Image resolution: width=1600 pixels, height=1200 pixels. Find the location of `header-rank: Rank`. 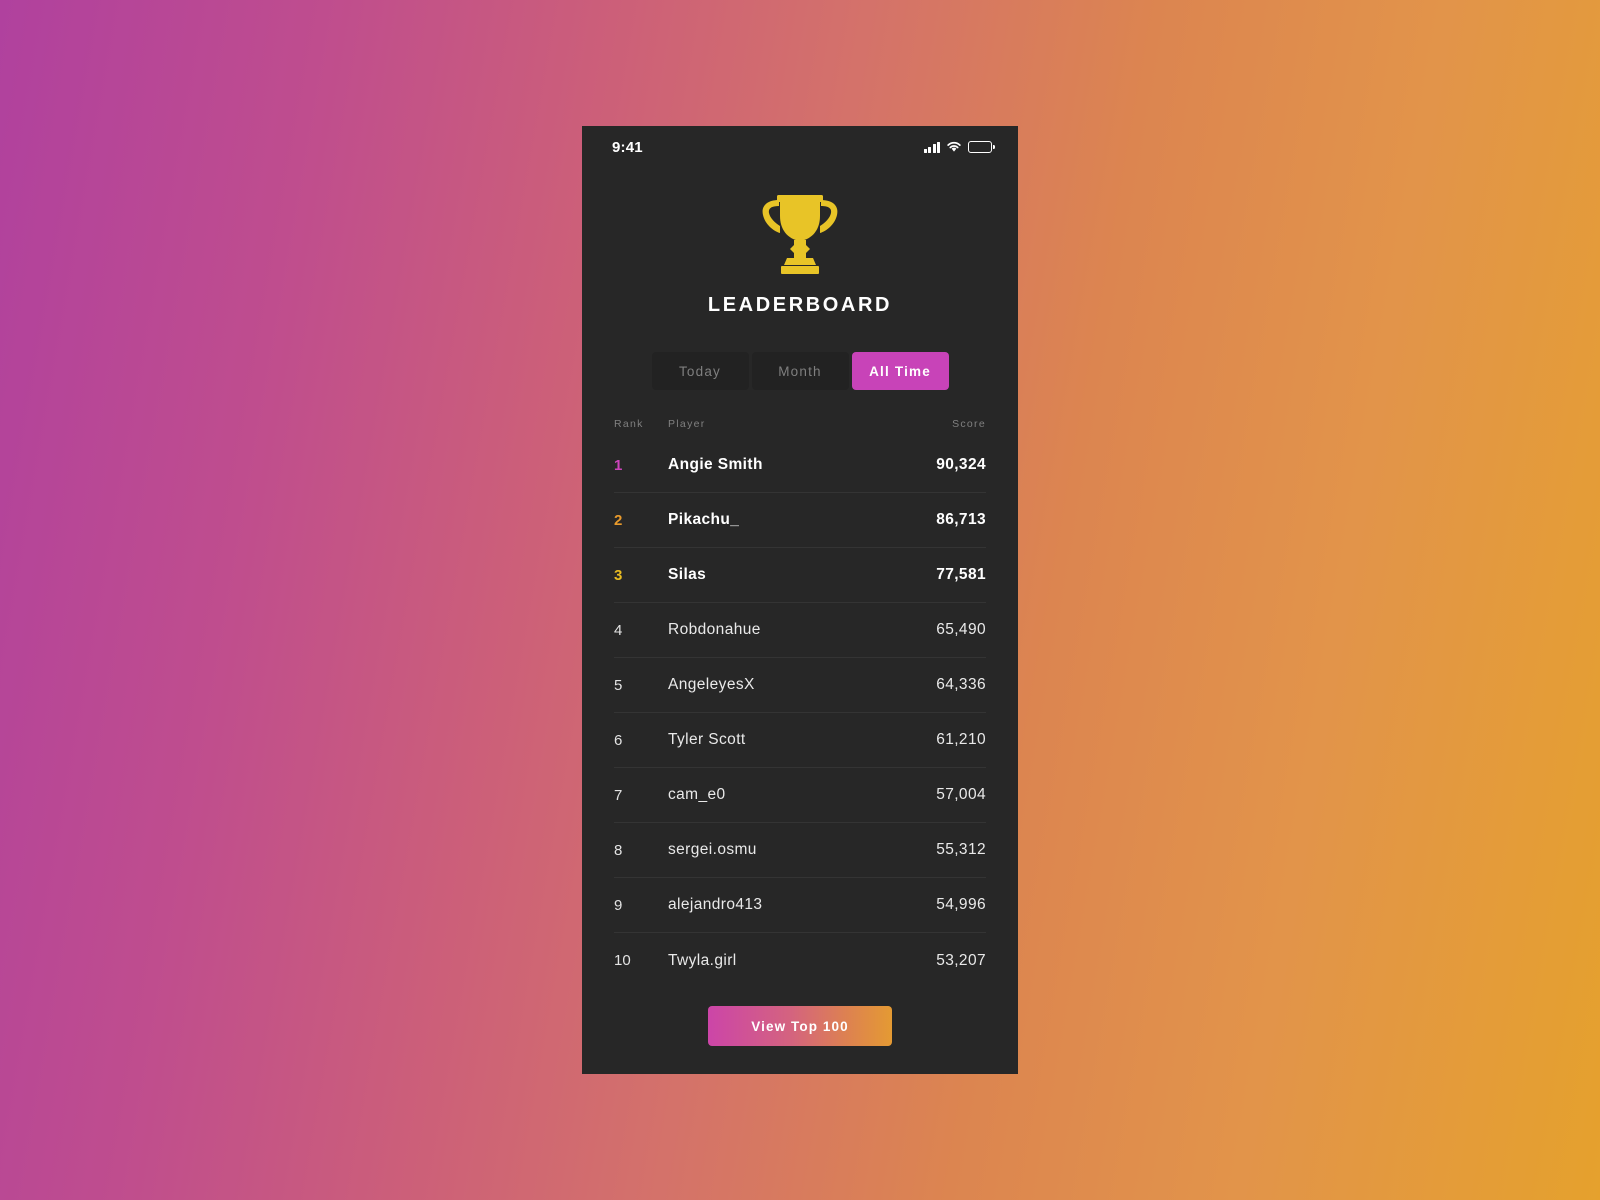

header-rank: Rank is located at coordinates (629, 424).